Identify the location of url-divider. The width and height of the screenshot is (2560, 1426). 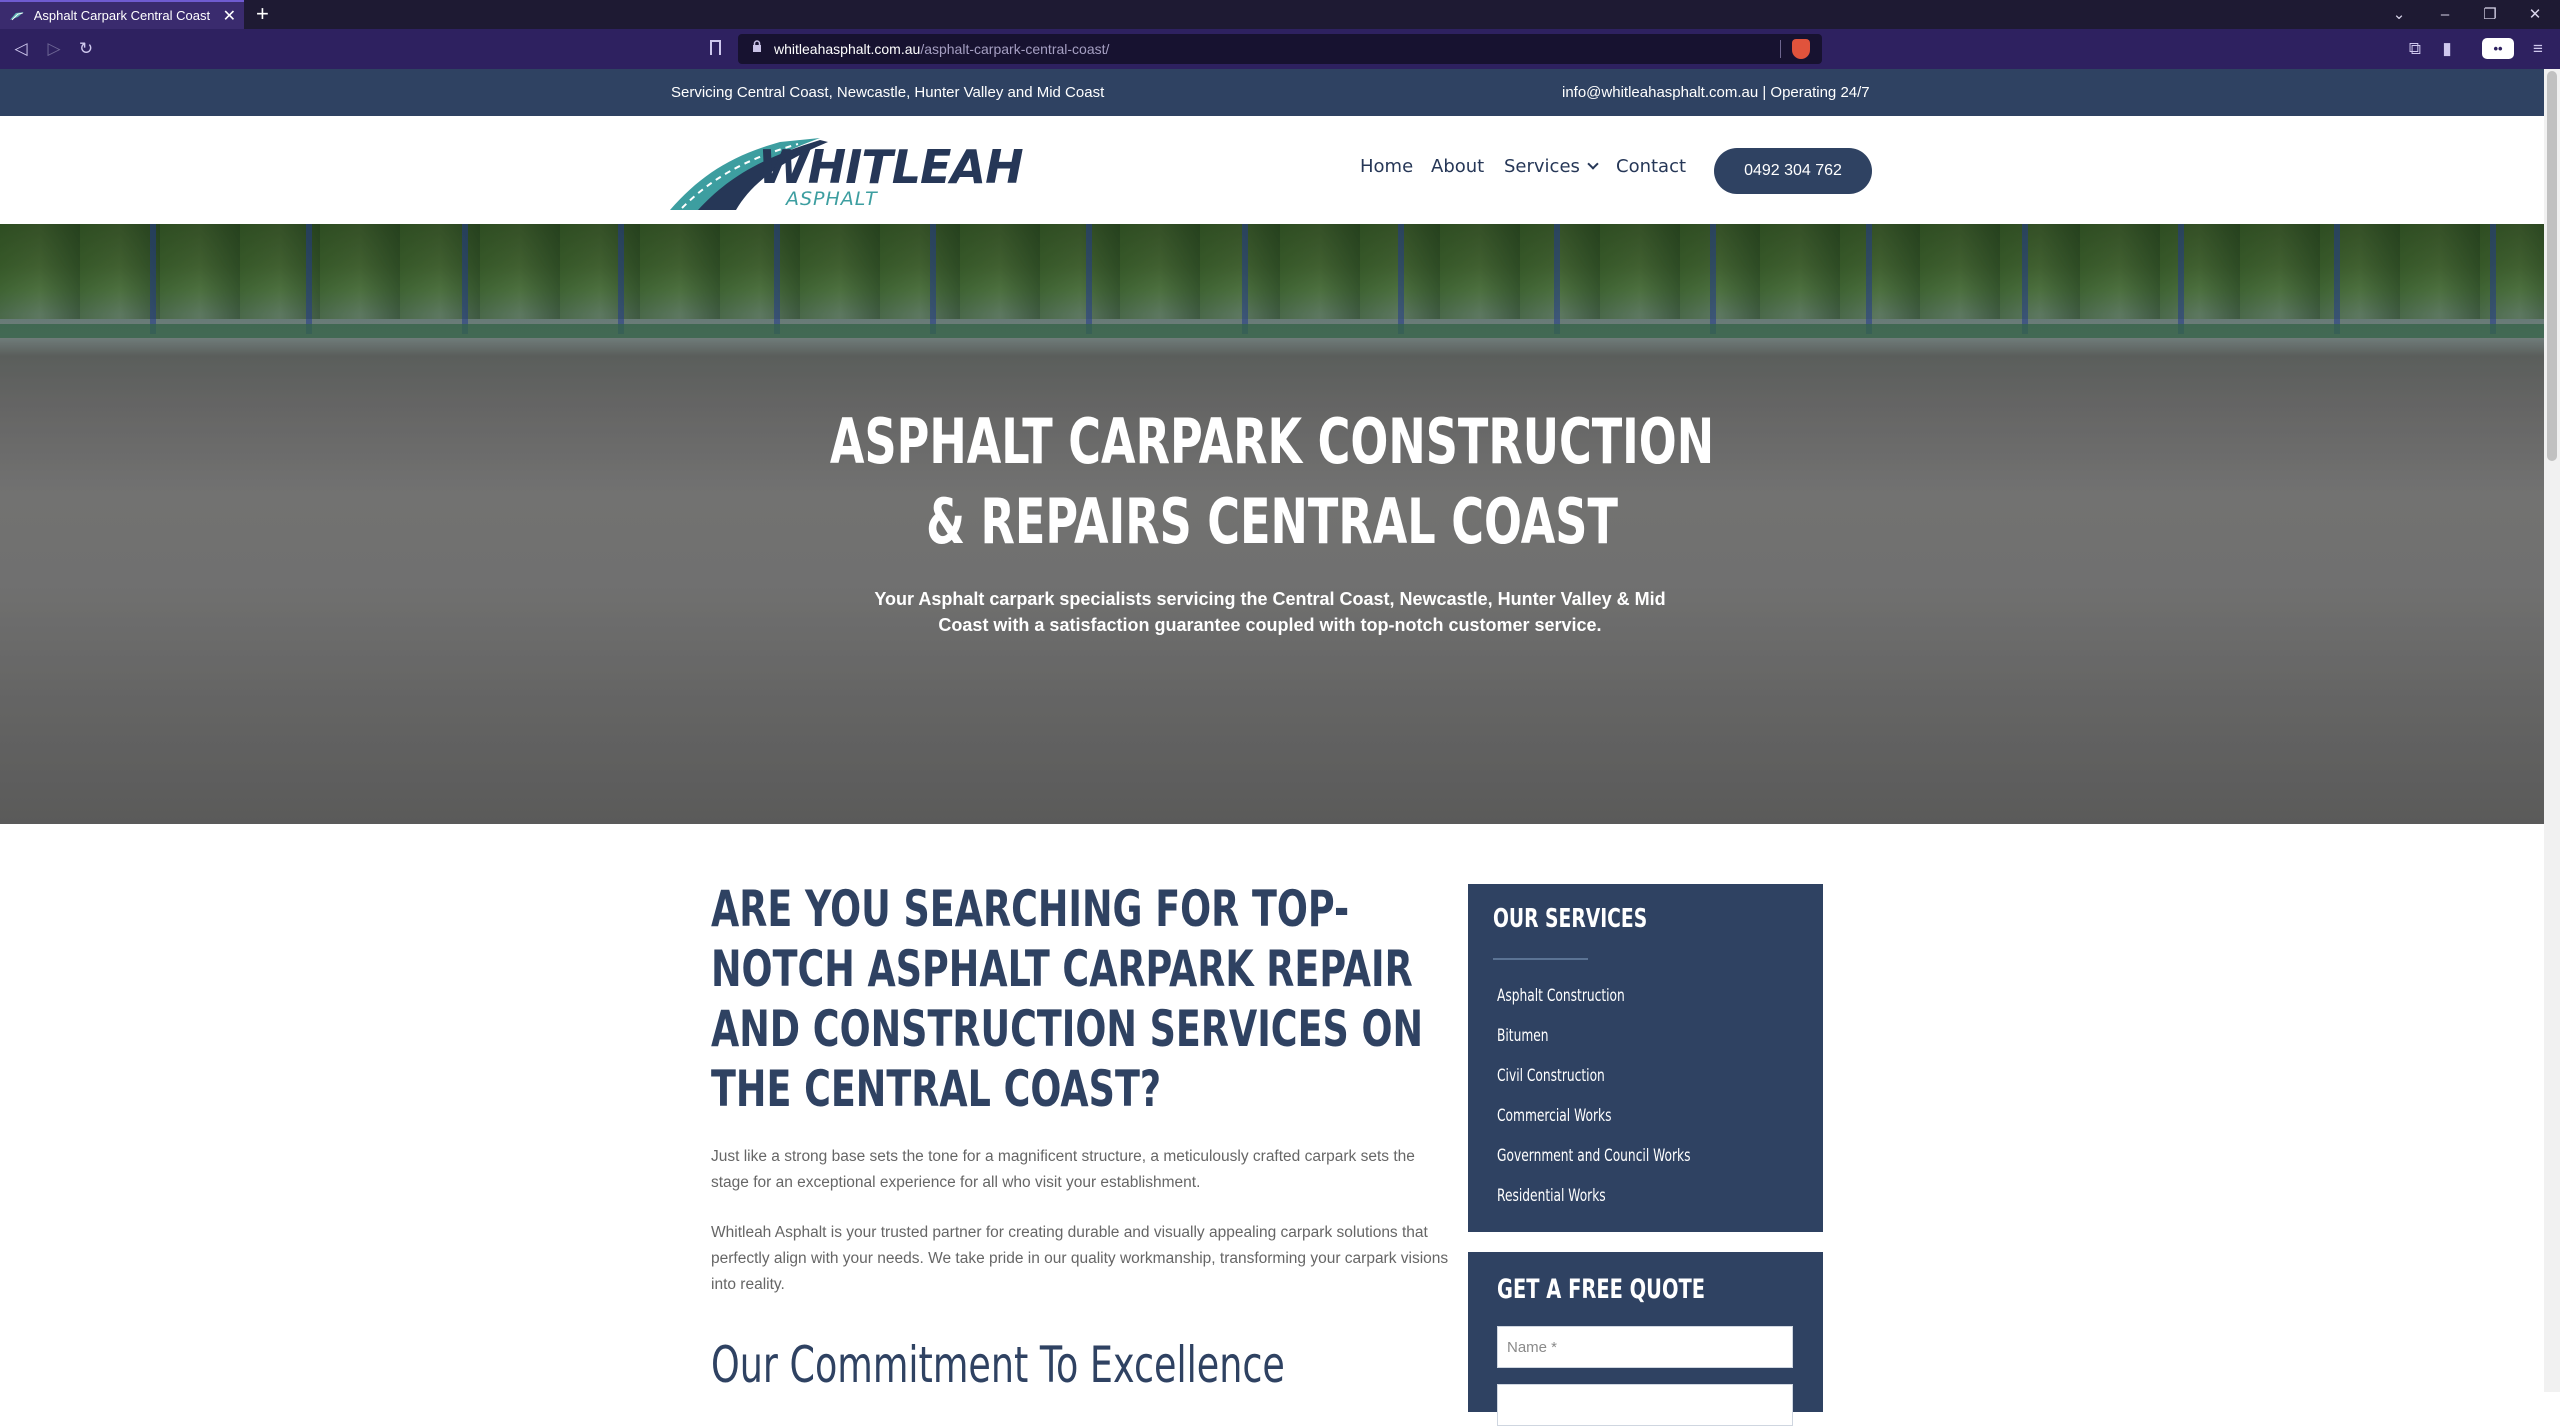
(1780, 49).